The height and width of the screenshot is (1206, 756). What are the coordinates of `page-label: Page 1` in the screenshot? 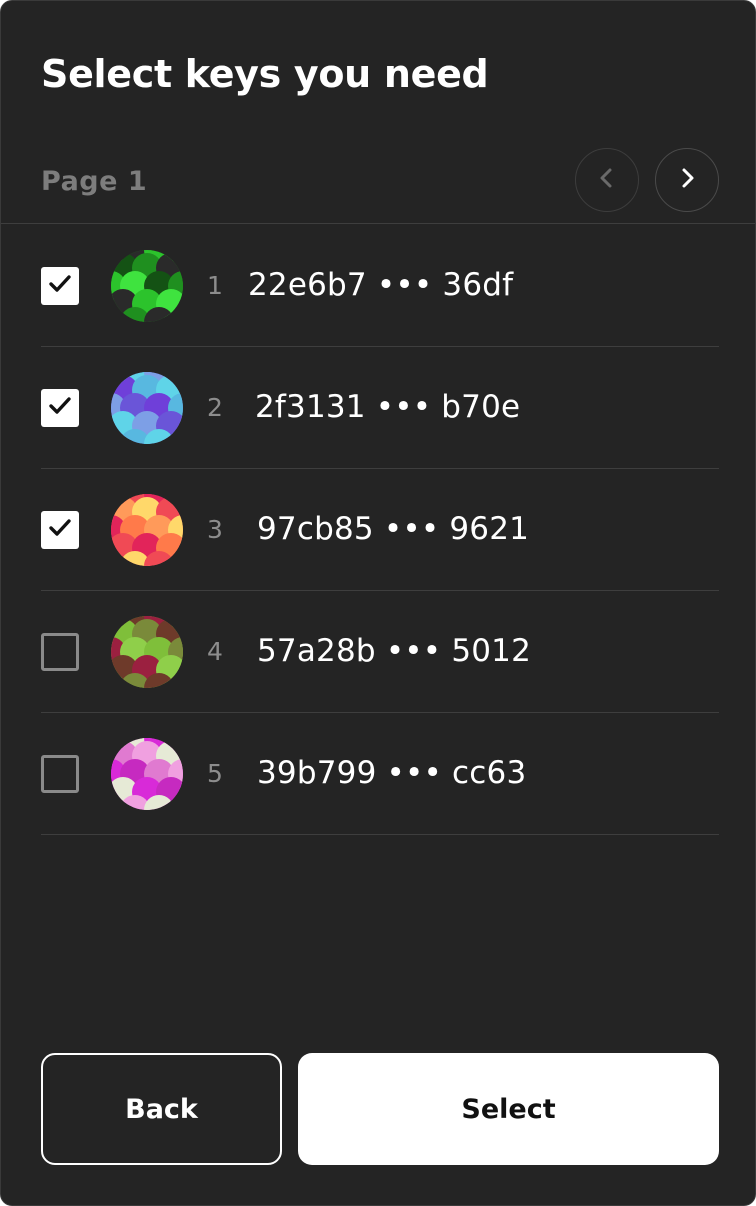 It's located at (94, 181).